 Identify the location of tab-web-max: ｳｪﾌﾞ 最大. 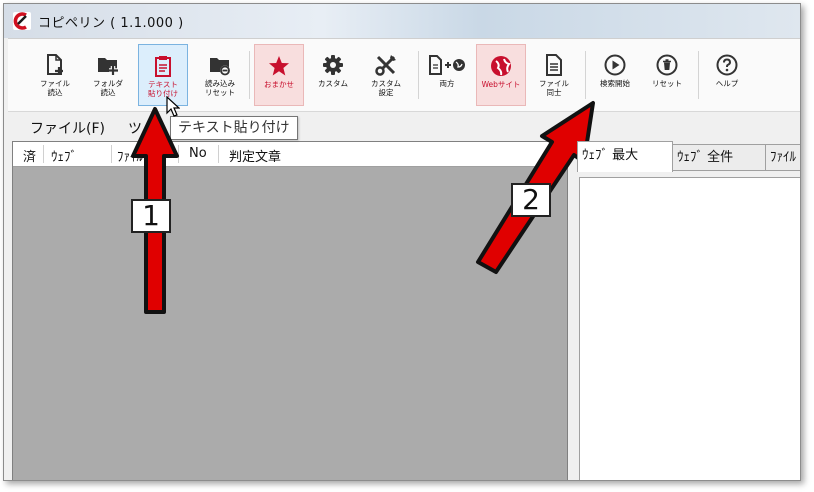
(625, 156).